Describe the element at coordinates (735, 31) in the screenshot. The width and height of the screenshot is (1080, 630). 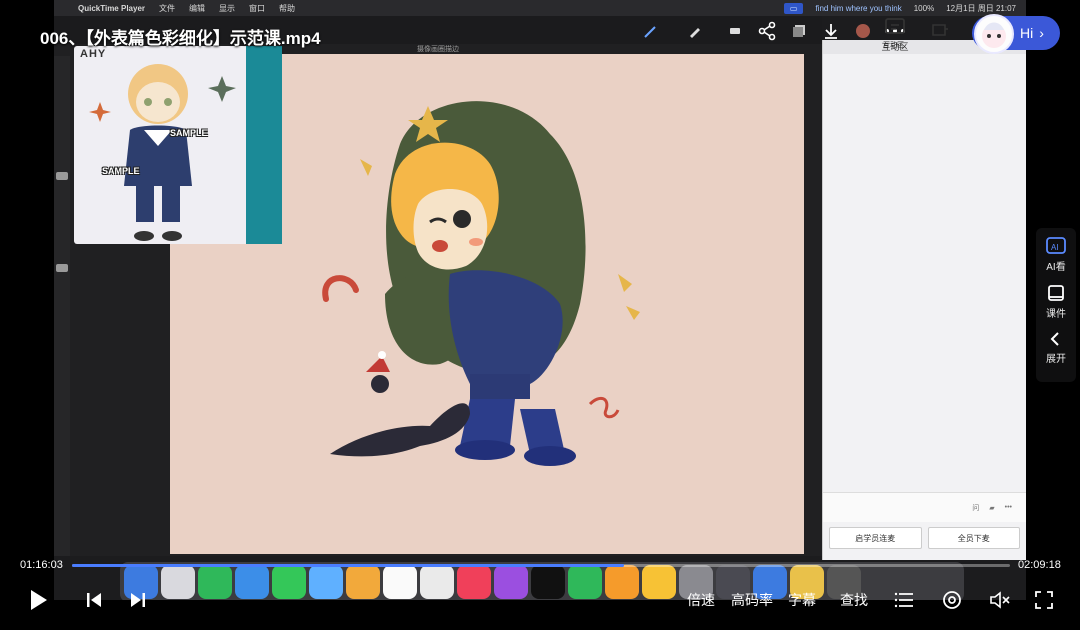
I see `eraser-icon` at that location.